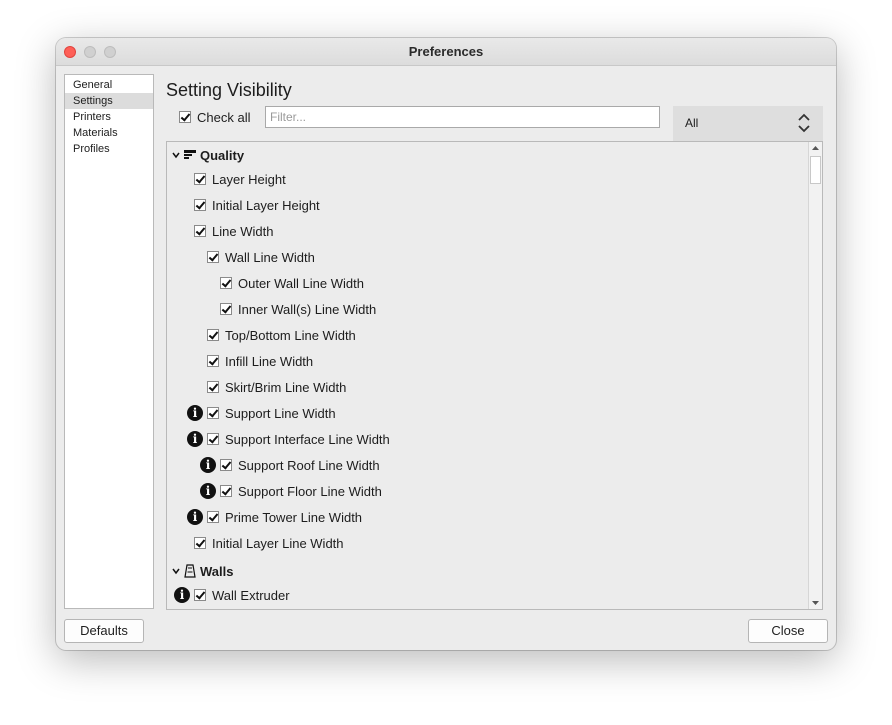  What do you see at coordinates (815, 148) in the screenshot?
I see `scroll-up-arrow-icon` at bounding box center [815, 148].